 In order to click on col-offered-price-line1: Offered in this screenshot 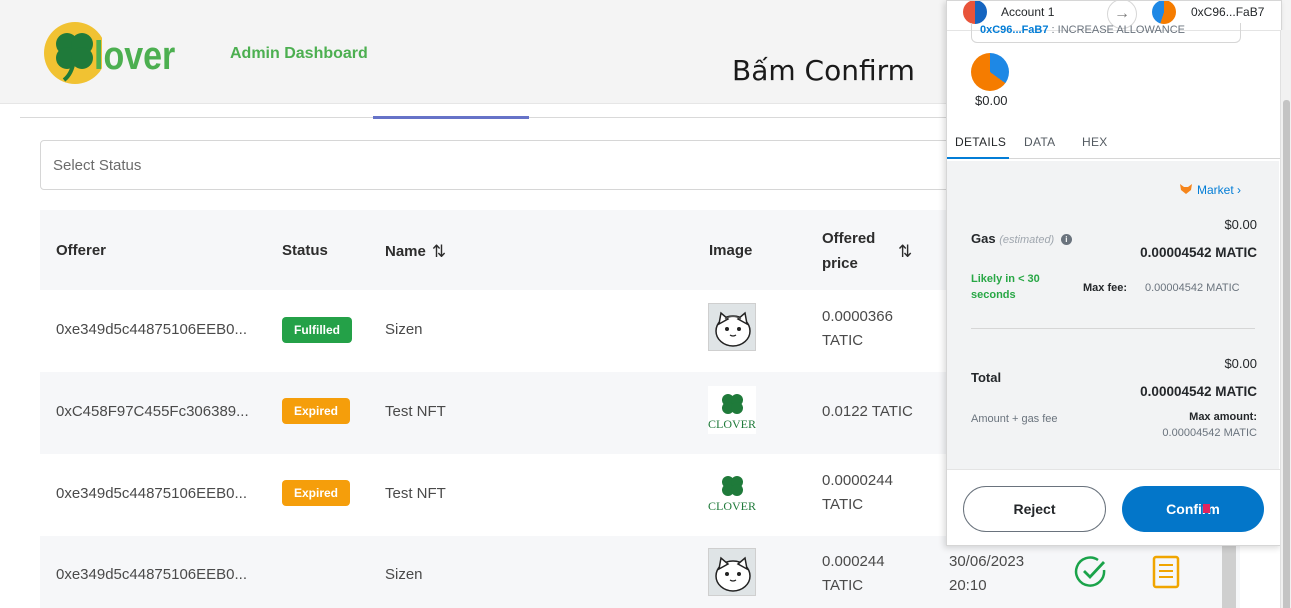, I will do `click(849, 238)`.